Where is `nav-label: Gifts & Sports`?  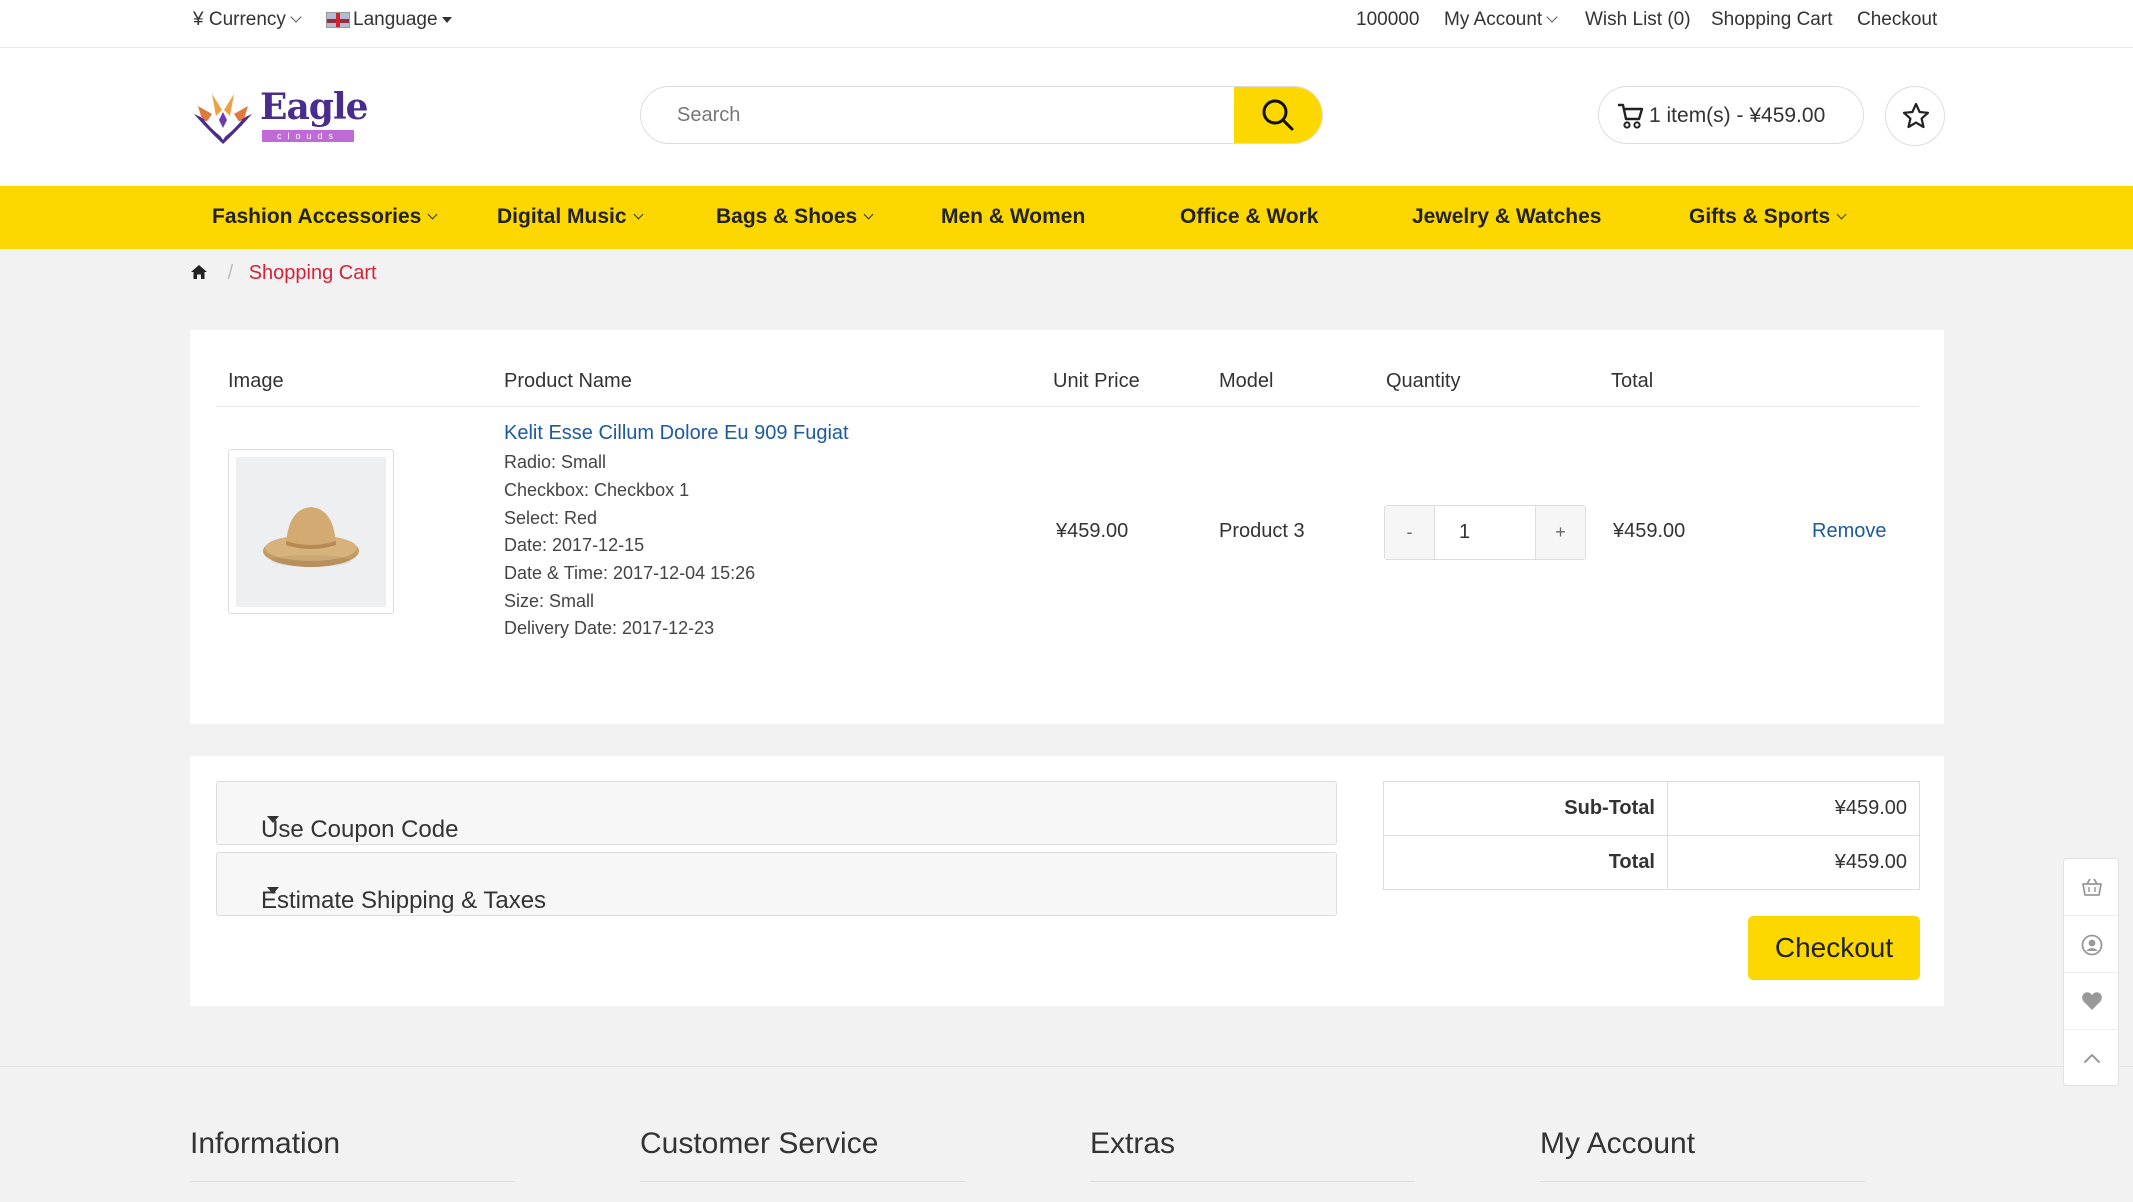 nav-label: Gifts & Sports is located at coordinates (1760, 216).